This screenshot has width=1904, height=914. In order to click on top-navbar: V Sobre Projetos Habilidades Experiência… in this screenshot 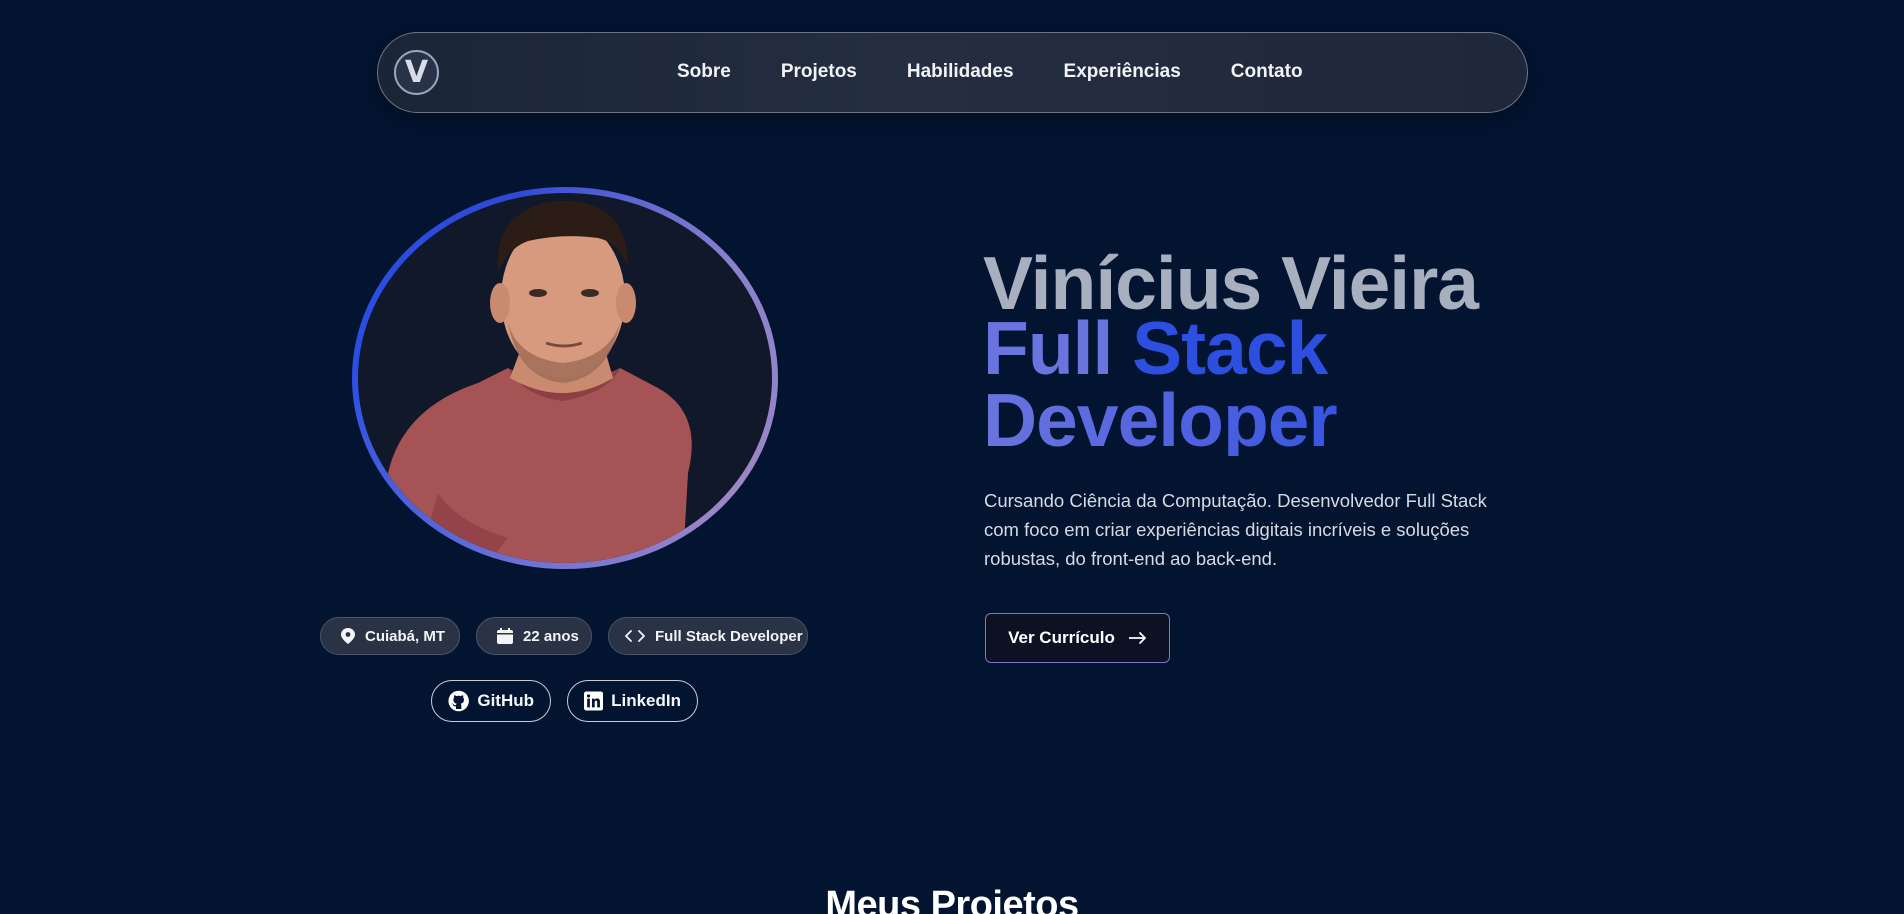, I will do `click(952, 72)`.